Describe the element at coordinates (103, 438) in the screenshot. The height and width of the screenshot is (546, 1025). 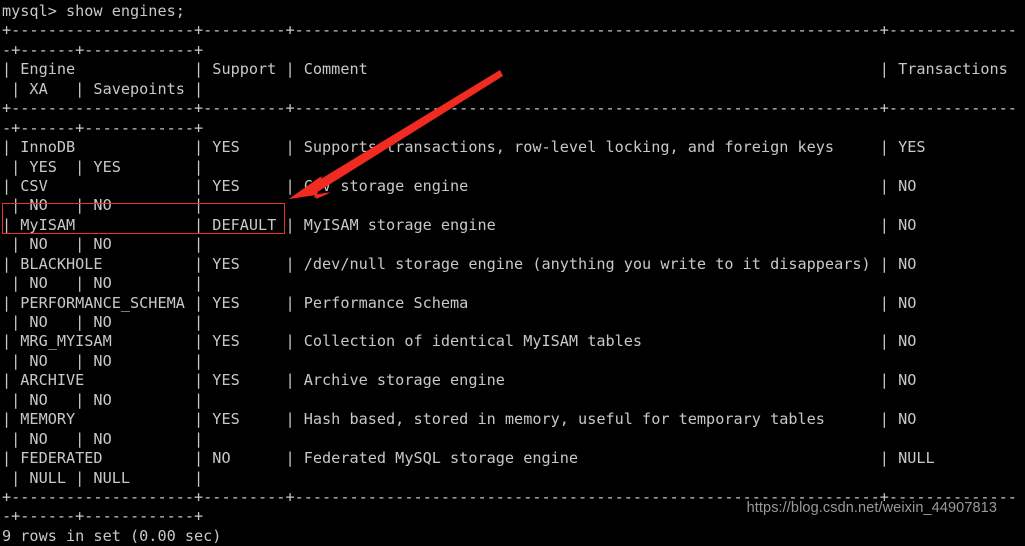
I see `table-row-memory-b: | NO | NO |` at that location.